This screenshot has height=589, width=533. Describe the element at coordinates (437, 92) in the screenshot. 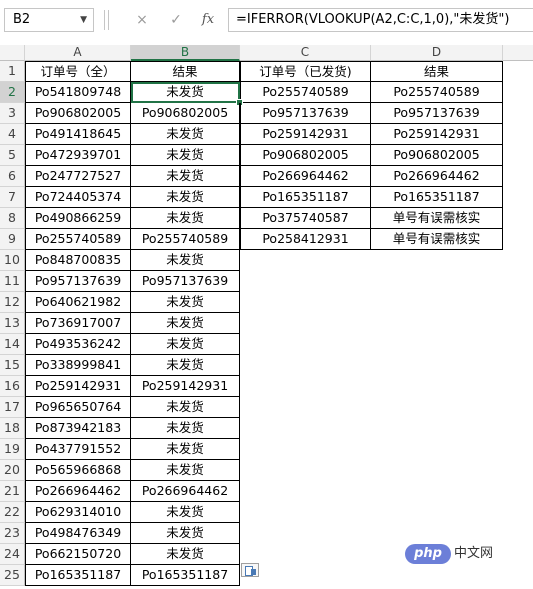

I see `cell-d2: Po255740589` at that location.